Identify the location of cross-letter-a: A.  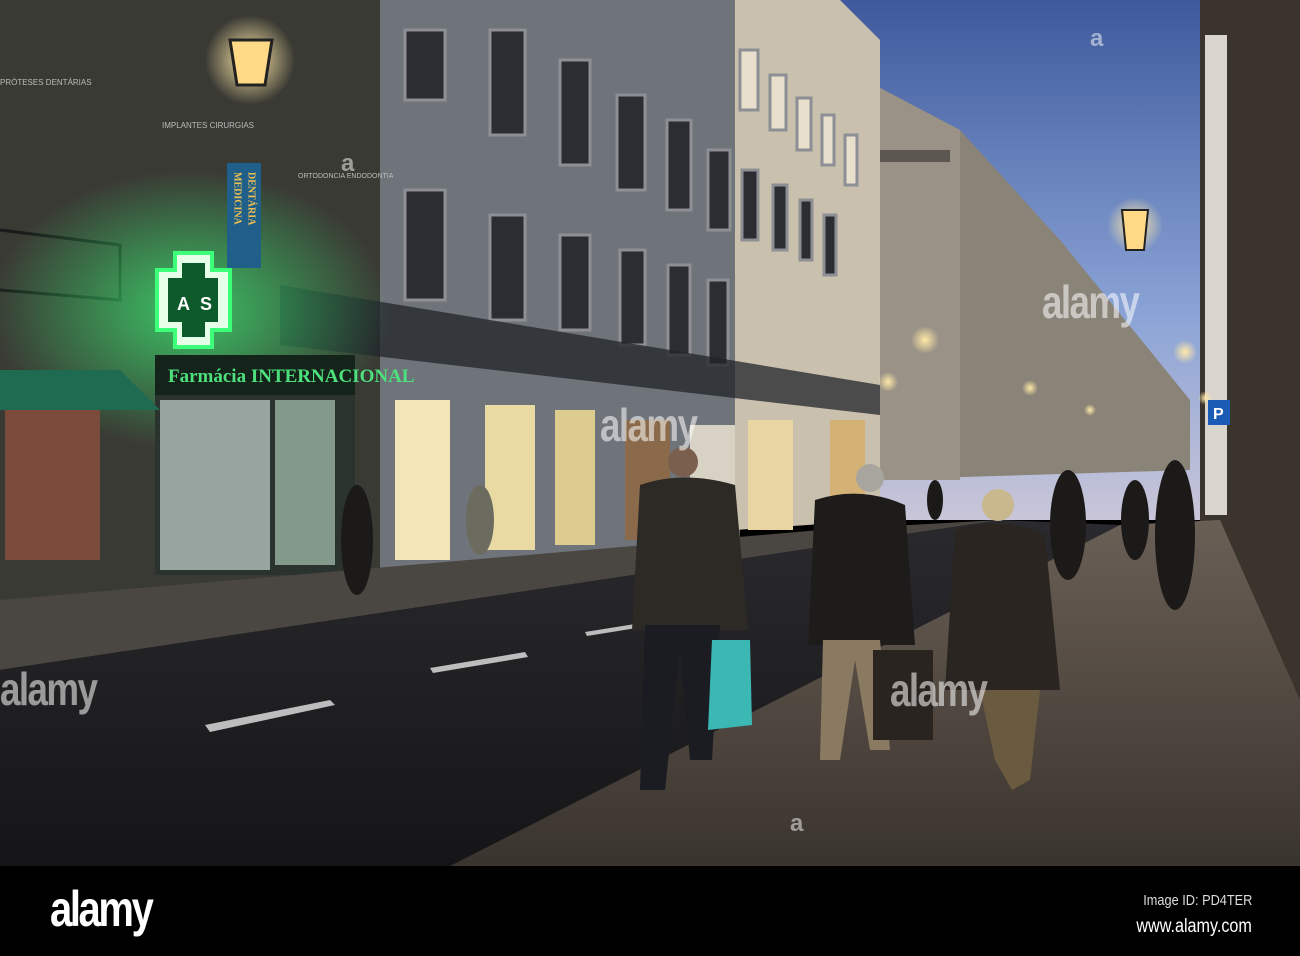
(183, 304).